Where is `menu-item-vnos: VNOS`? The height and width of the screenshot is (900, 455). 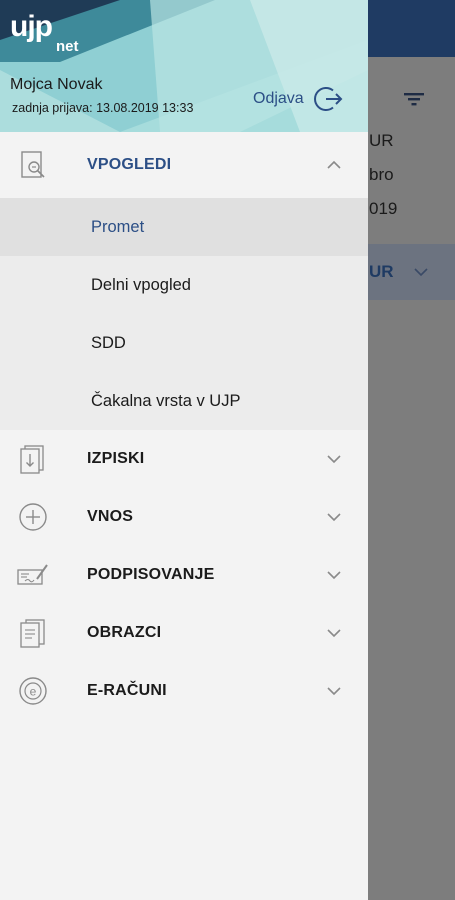
menu-item-vnos: VNOS is located at coordinates (184, 517).